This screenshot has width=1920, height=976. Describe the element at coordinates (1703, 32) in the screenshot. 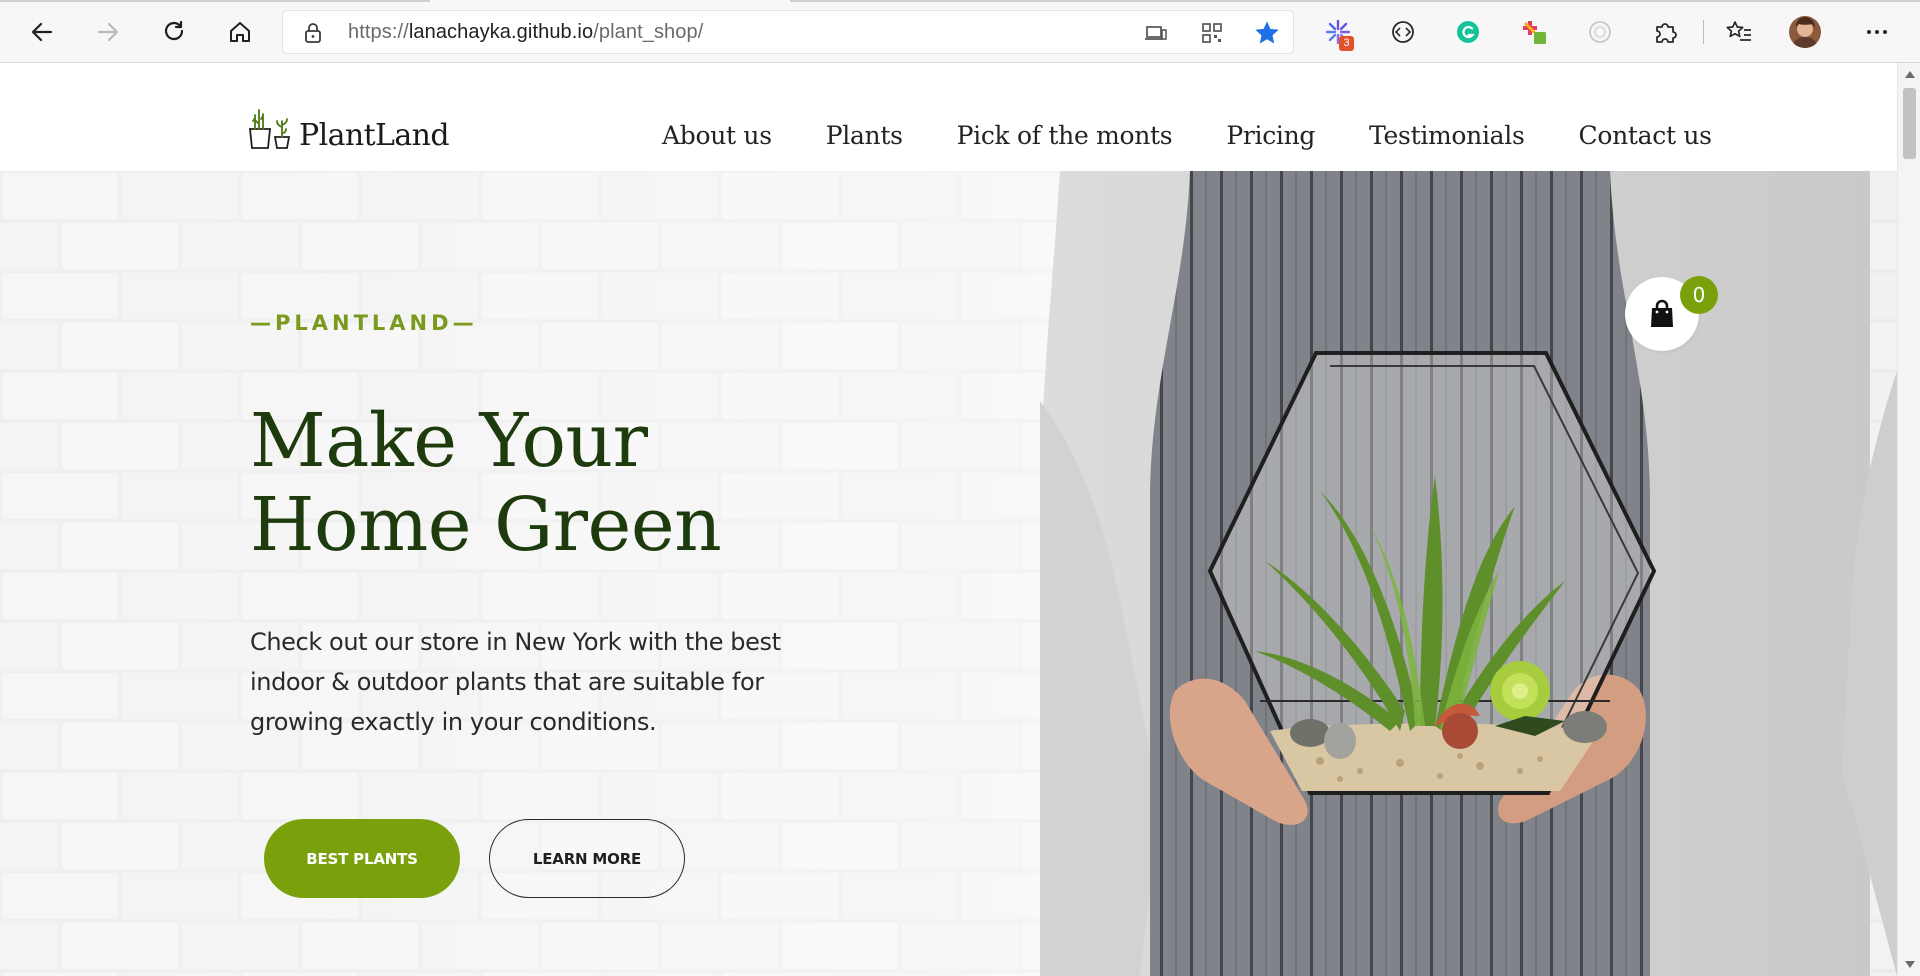

I see `toolbar-divider` at that location.